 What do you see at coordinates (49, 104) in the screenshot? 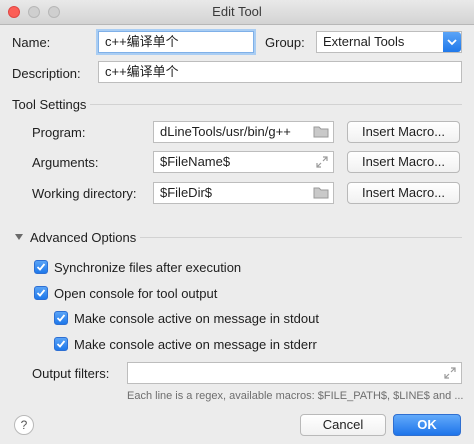
I see `tool-settings-heading: Tool Settings` at bounding box center [49, 104].